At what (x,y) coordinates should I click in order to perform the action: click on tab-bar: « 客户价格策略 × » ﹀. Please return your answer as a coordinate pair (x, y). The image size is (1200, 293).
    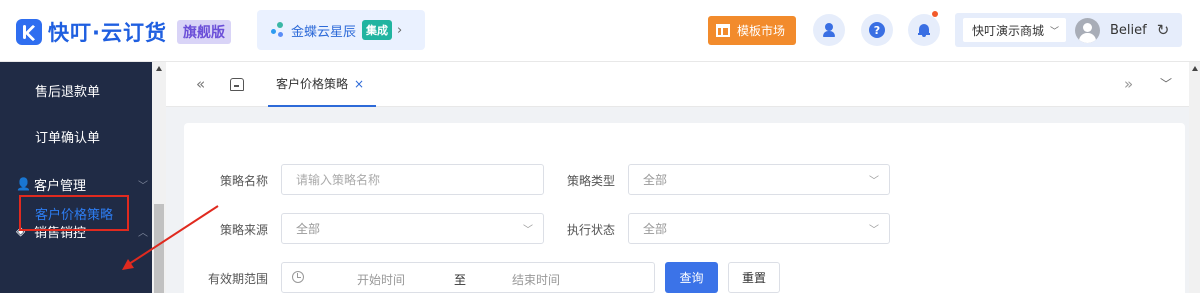
    Looking at the image, I should click on (683, 84).